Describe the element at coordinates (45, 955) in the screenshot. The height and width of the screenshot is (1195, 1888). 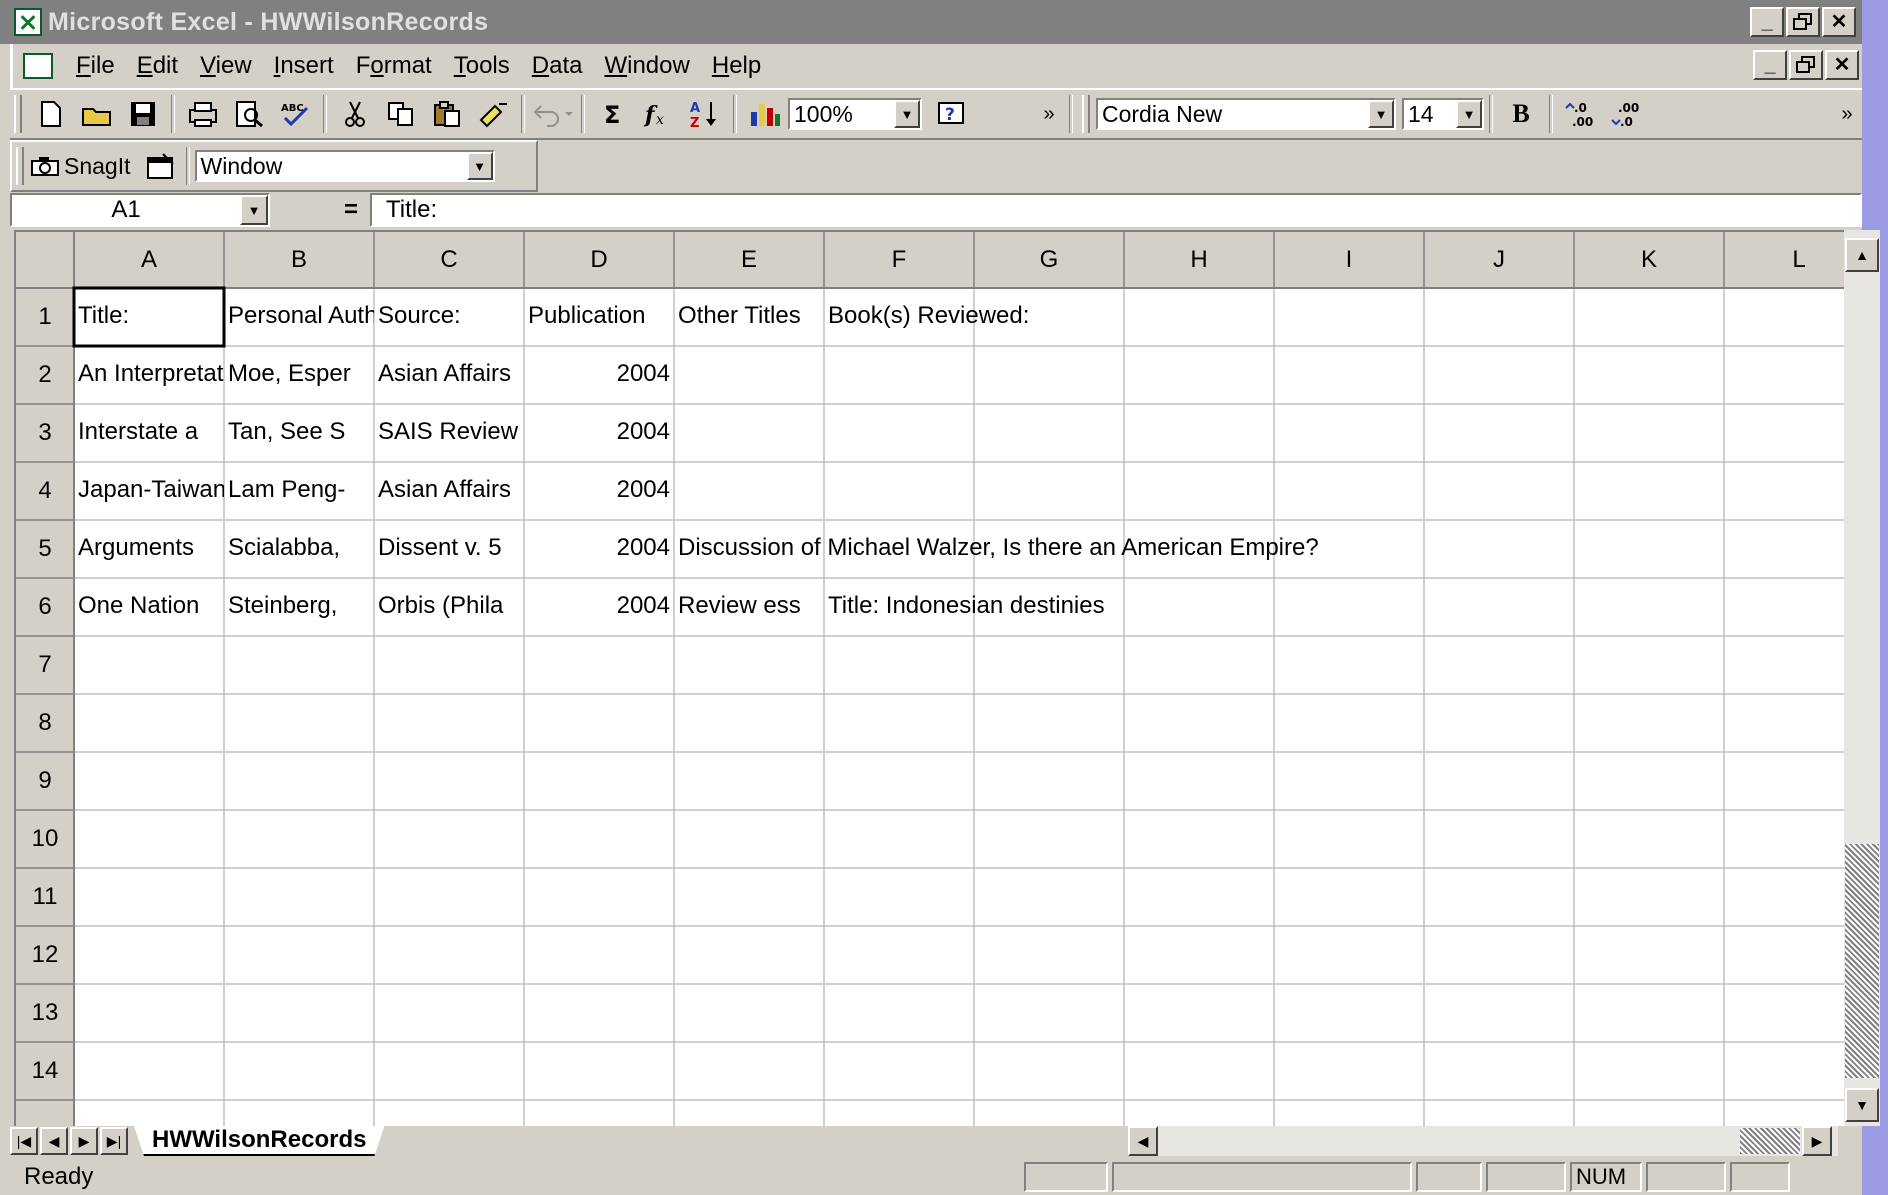
I see `row-header-12: 12` at that location.